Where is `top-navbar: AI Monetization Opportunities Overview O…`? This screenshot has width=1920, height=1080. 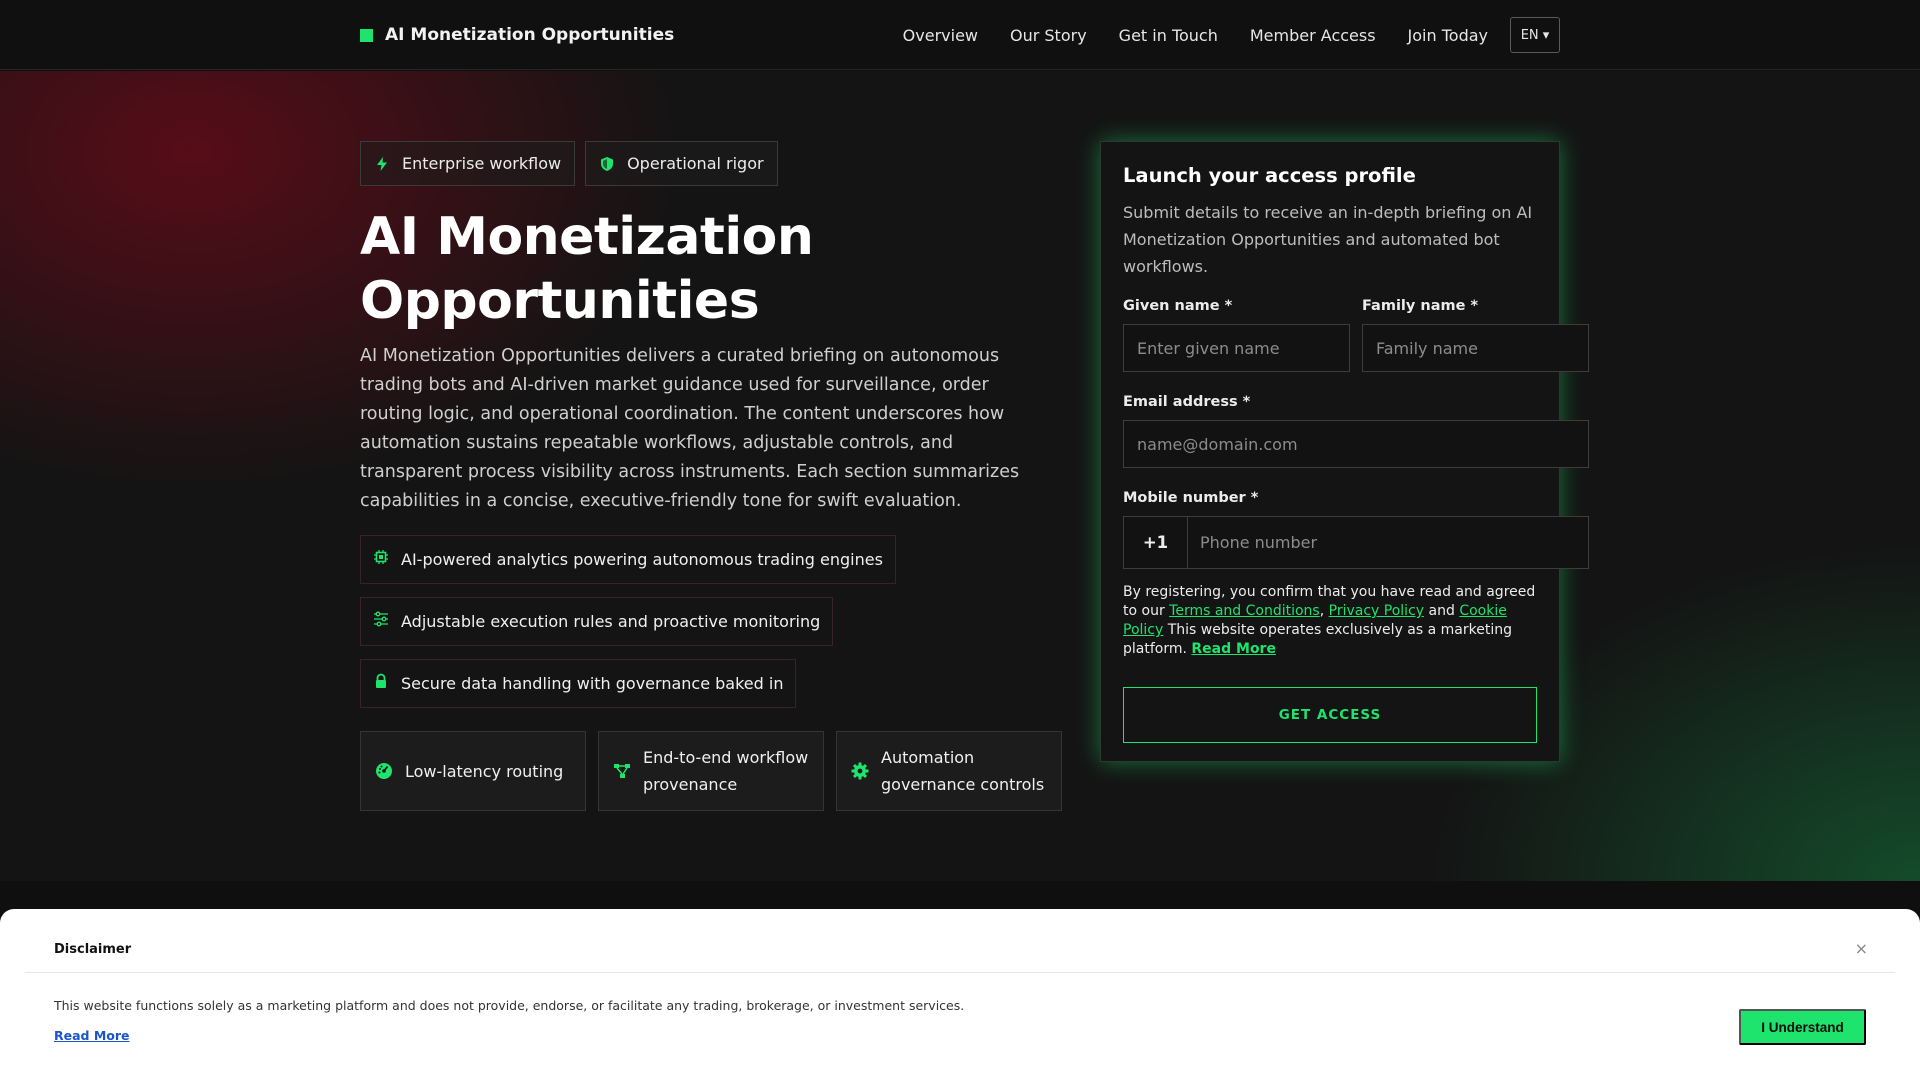
top-navbar: AI Monetization Opportunities Overview O… is located at coordinates (960, 35).